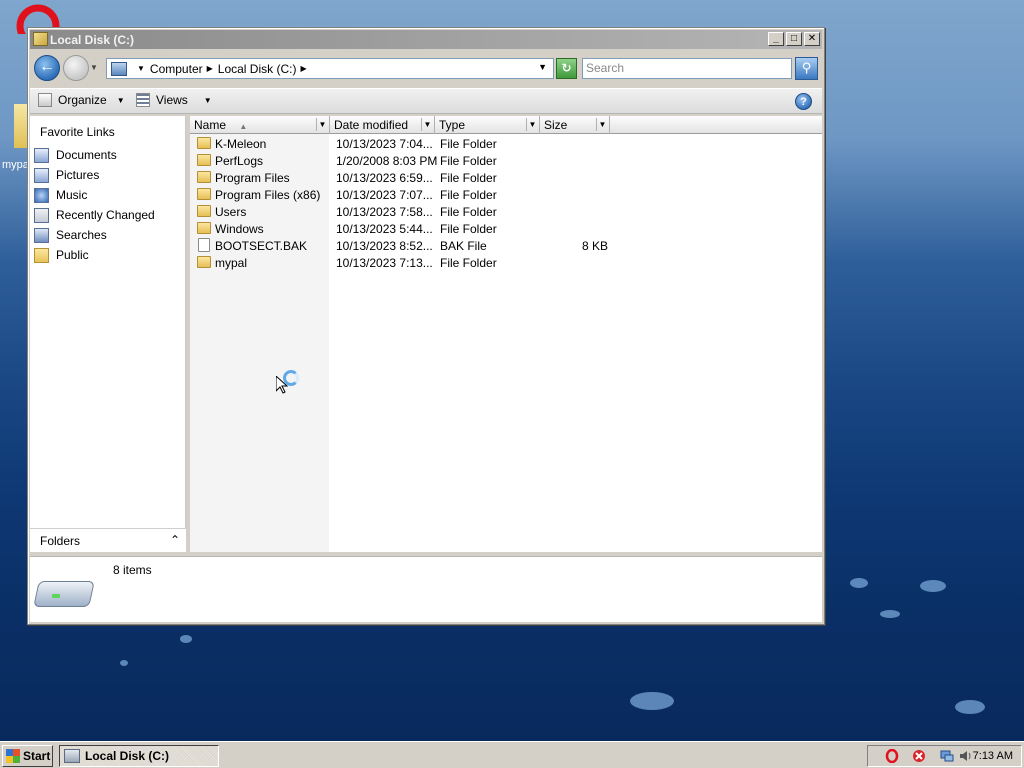 This screenshot has height=768, width=1024. I want to click on recently-changed-icon, so click(41, 215).